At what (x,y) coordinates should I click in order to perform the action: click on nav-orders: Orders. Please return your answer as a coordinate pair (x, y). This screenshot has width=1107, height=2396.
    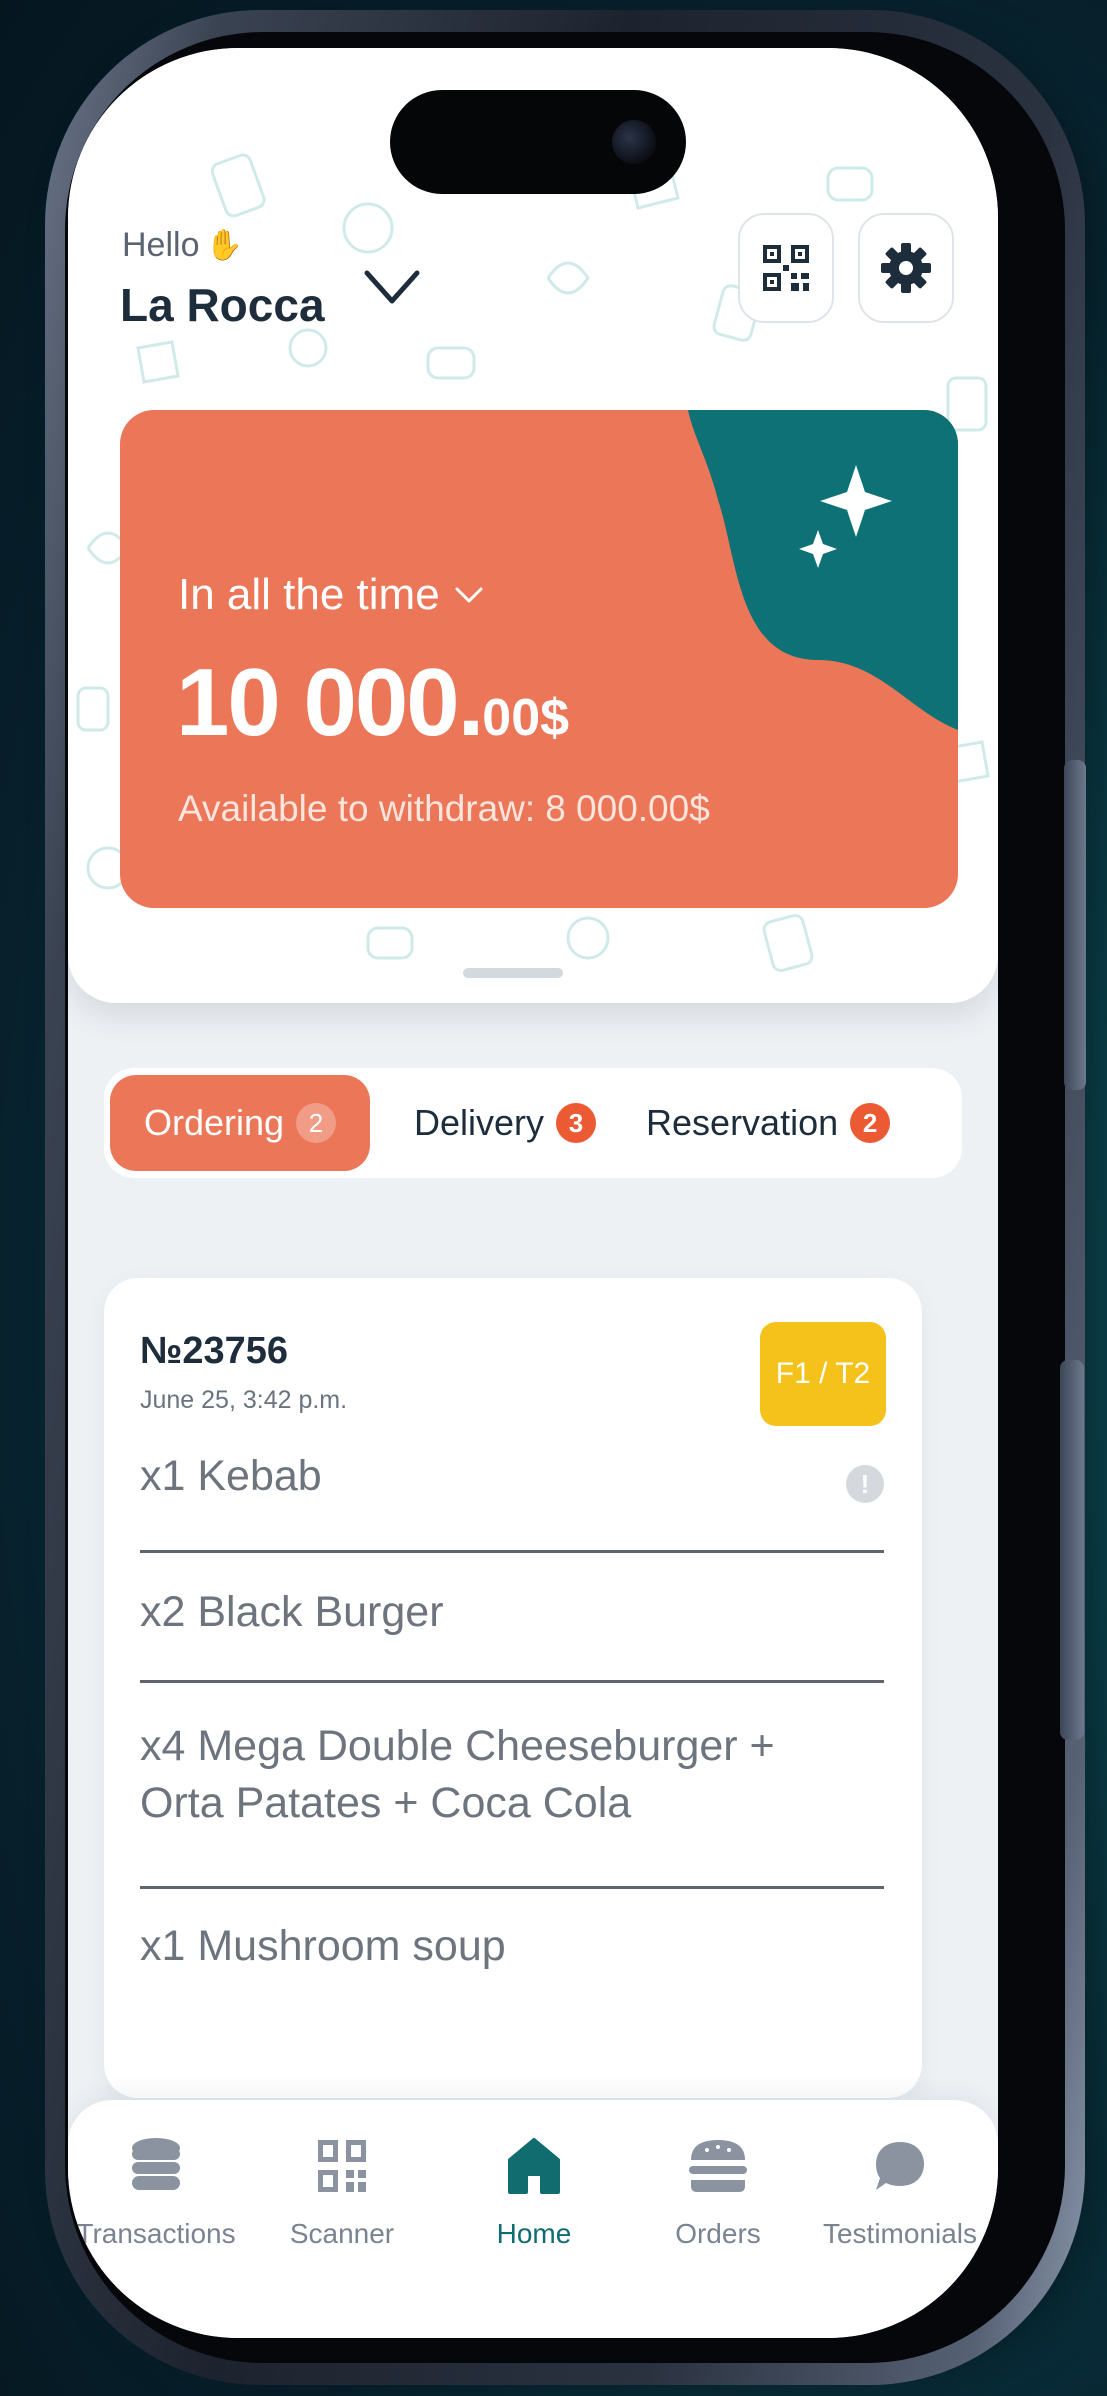
    Looking at the image, I should click on (718, 2193).